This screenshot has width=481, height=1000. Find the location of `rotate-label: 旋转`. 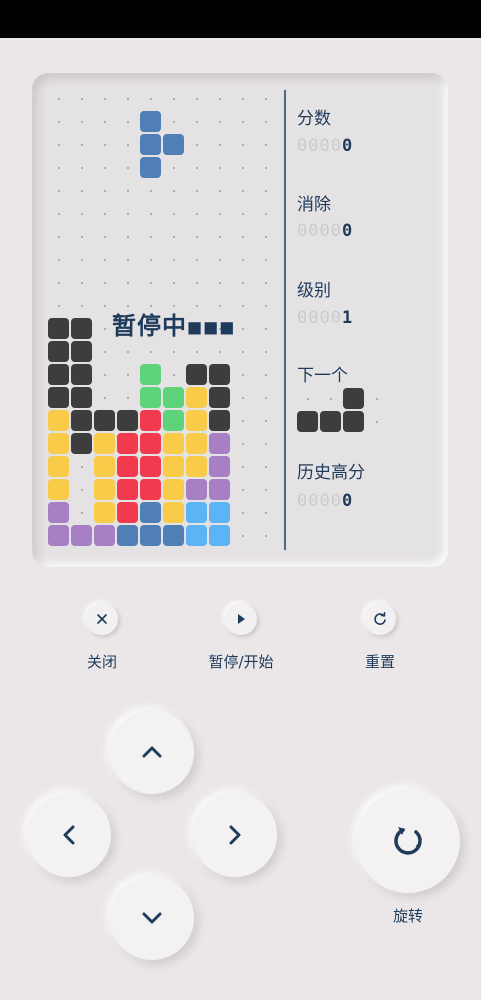

rotate-label: 旋转 is located at coordinates (407, 916).